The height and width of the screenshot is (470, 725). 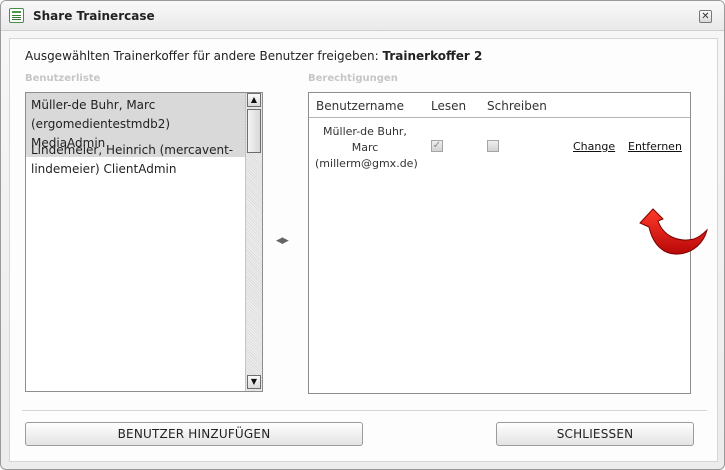 What do you see at coordinates (362, 16) in the screenshot?
I see `title-bar: Share Trainercase ✕` at bounding box center [362, 16].